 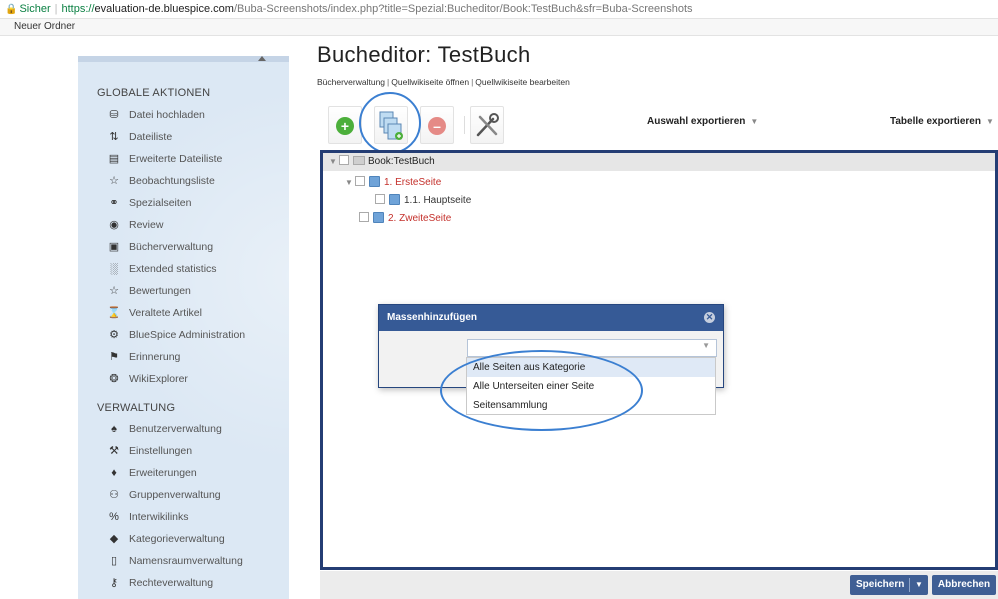 I want to click on close-icon: ✕, so click(x=709, y=317).